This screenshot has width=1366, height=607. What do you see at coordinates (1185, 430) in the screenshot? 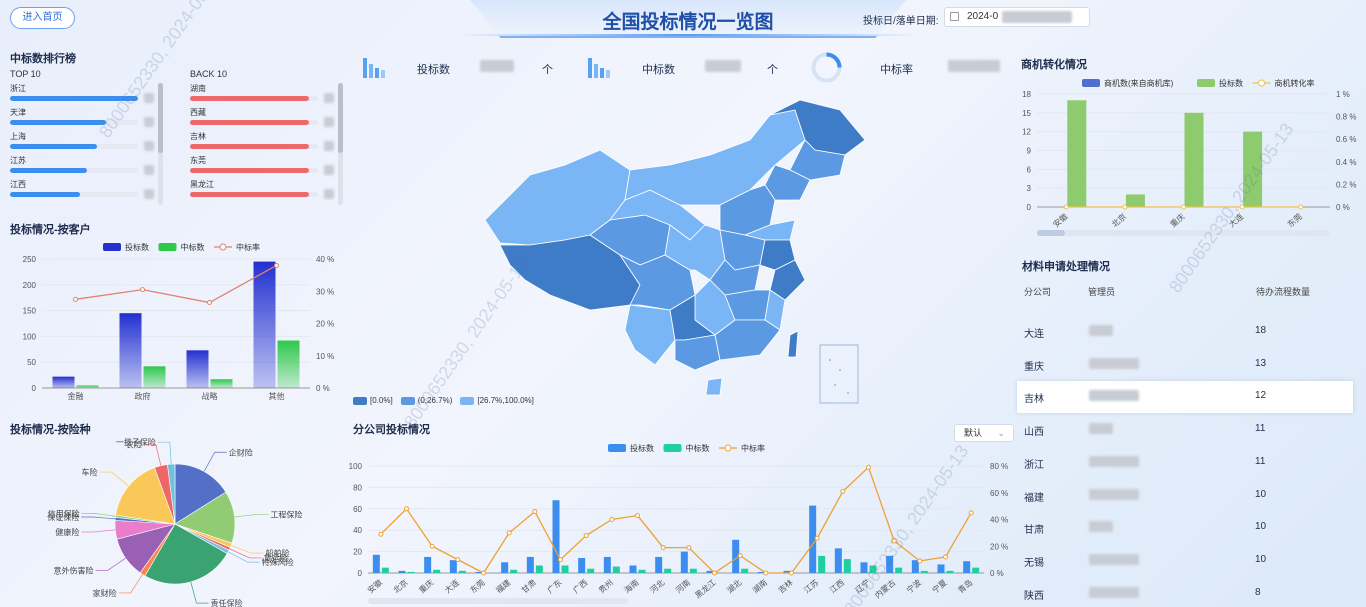
I see `table-row: 山西 11` at bounding box center [1185, 430].